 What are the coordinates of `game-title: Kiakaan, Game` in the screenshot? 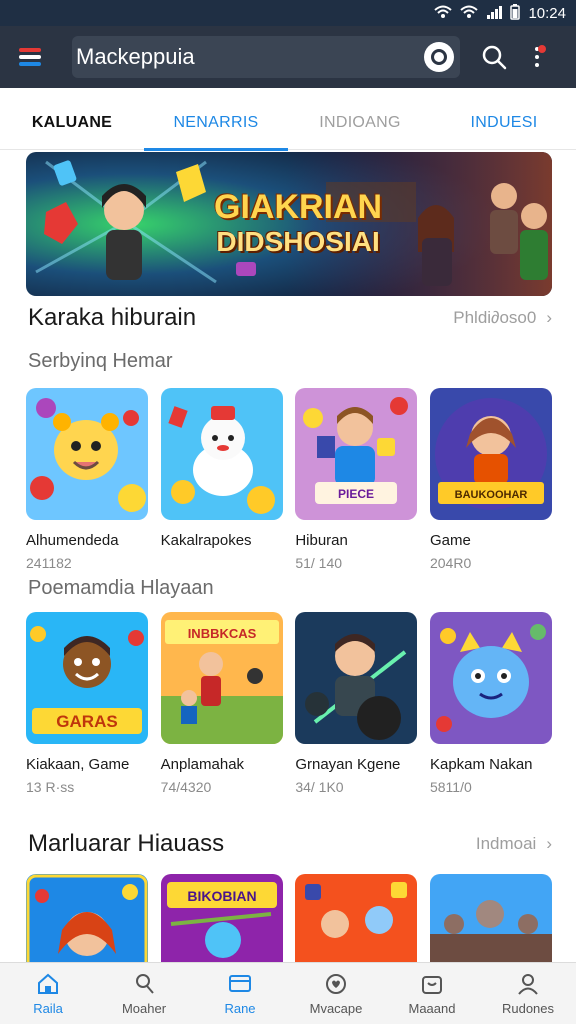 It's located at (78, 764).